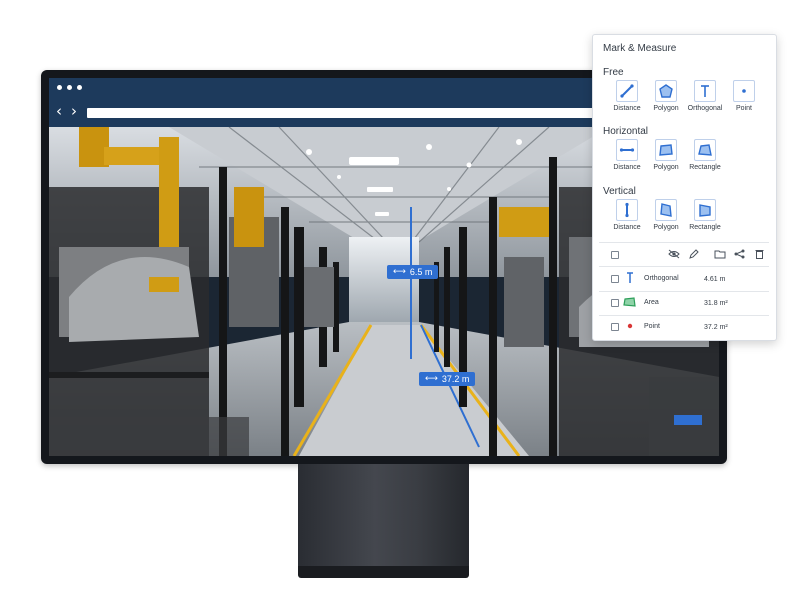 The height and width of the screenshot is (615, 800). I want to click on distance-label: ⟷ 37.2 m, so click(447, 379).